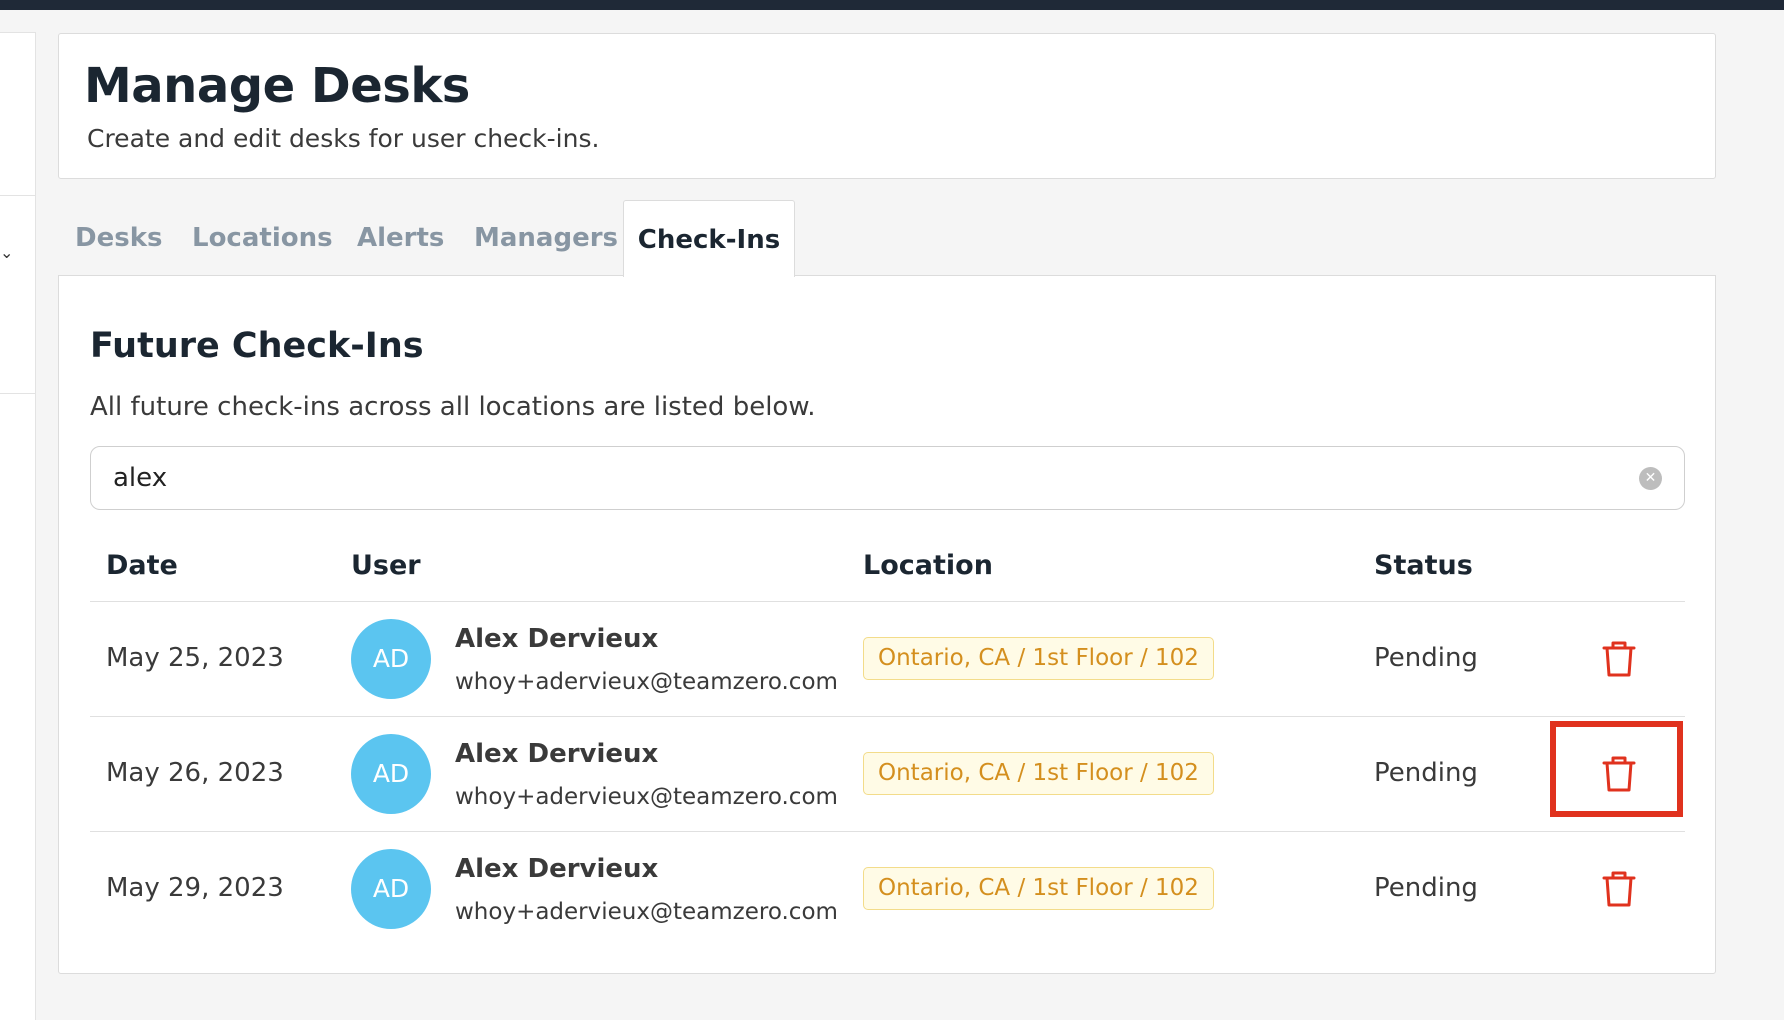 Image resolution: width=1784 pixels, height=1020 pixels. I want to click on tab-desks: Desks, so click(118, 238).